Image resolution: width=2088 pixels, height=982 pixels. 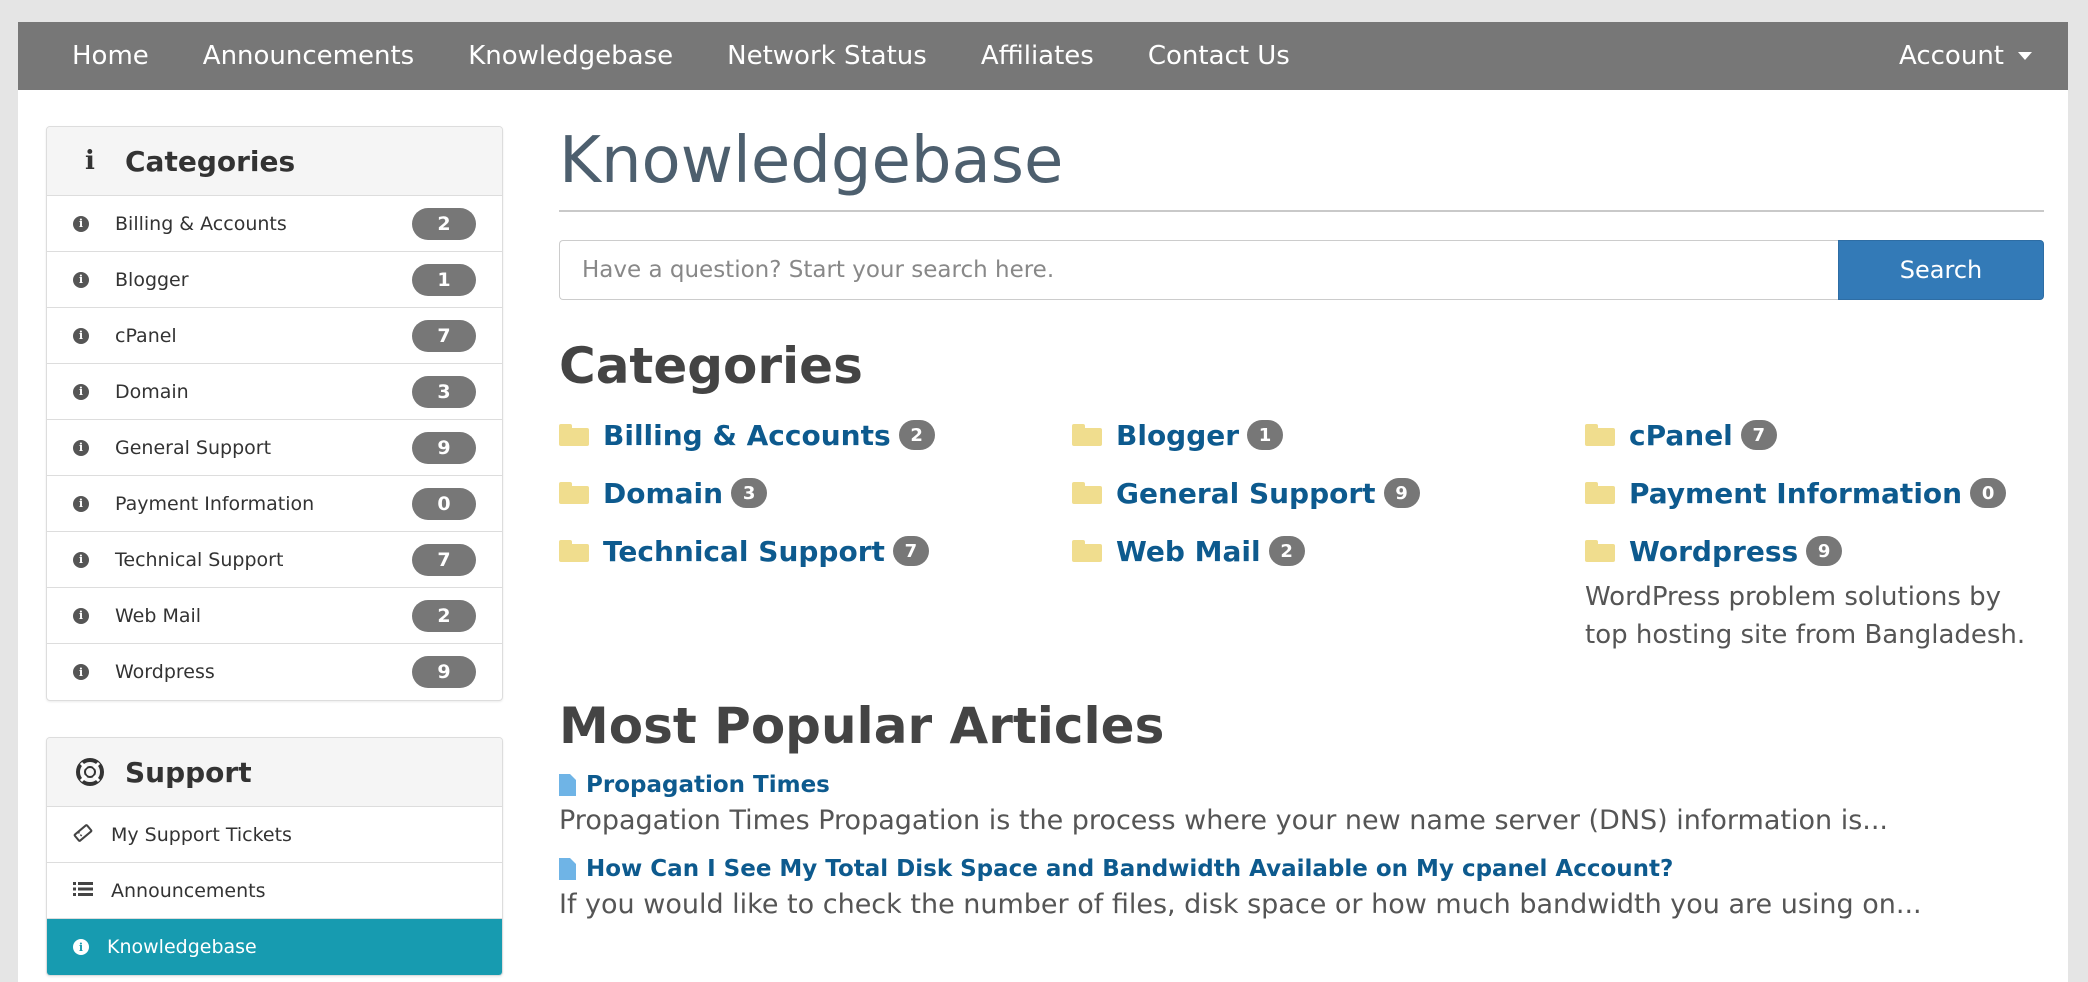 What do you see at coordinates (711, 366) in the screenshot?
I see `categories-heading: Categories` at bounding box center [711, 366].